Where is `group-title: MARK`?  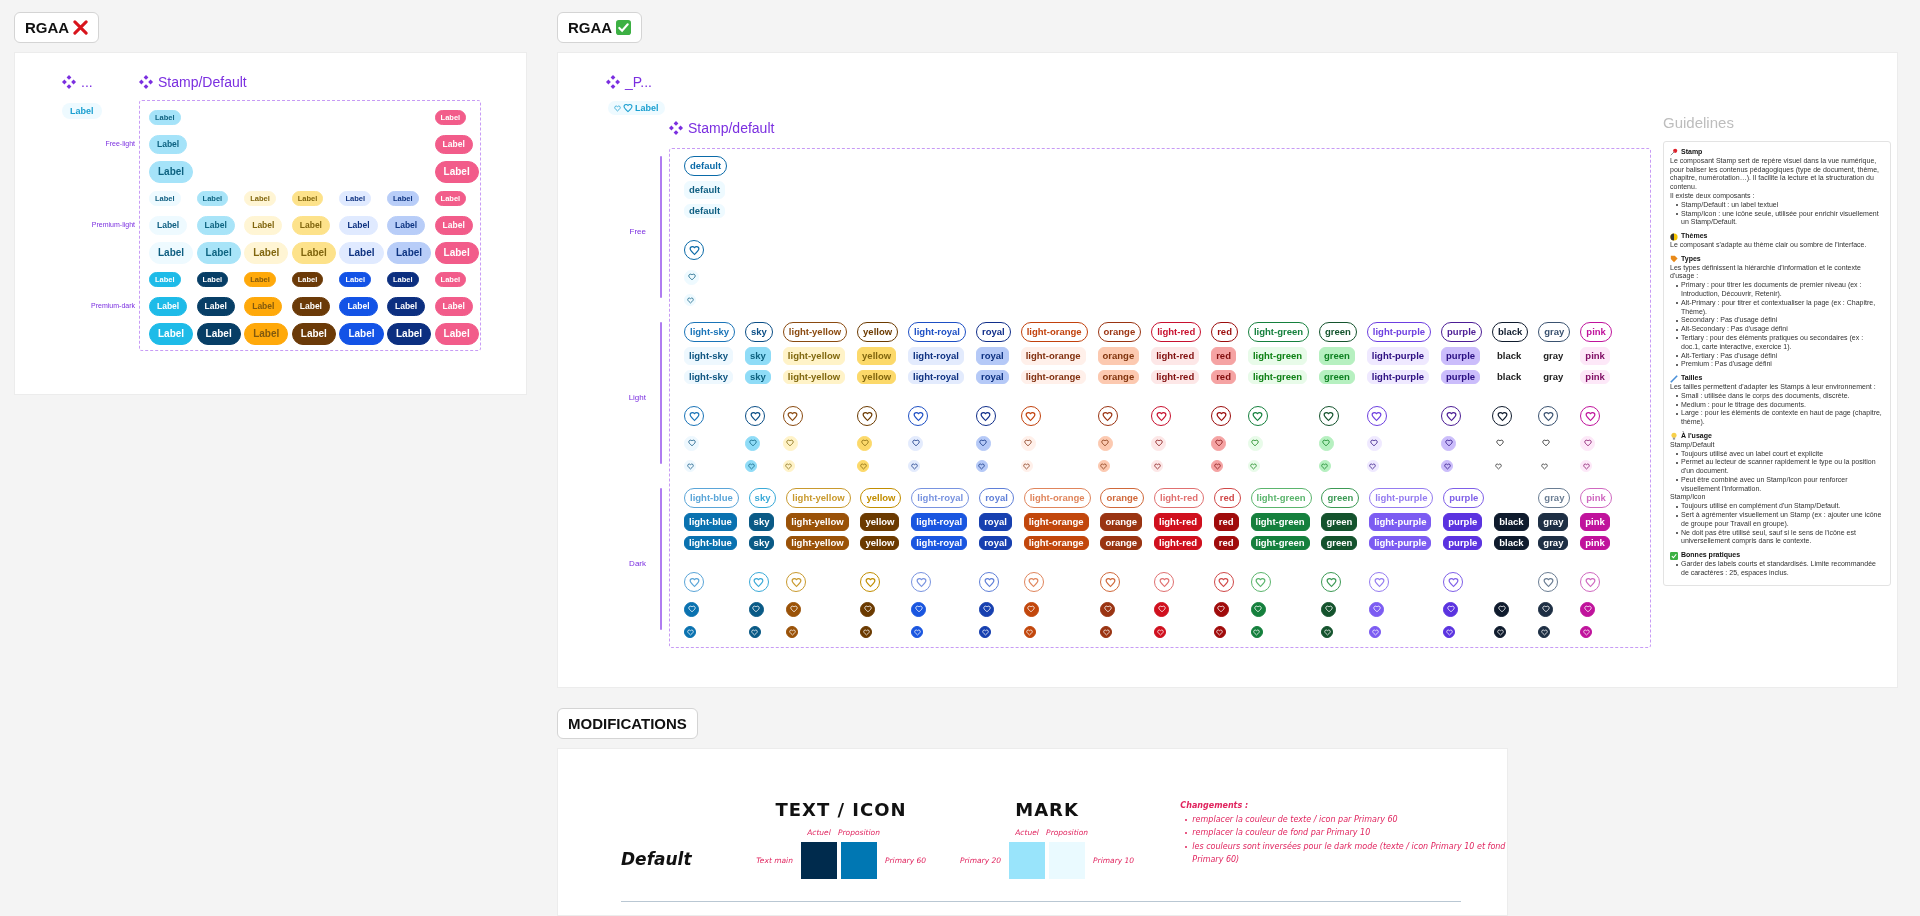
group-title: MARK is located at coordinates (1047, 809).